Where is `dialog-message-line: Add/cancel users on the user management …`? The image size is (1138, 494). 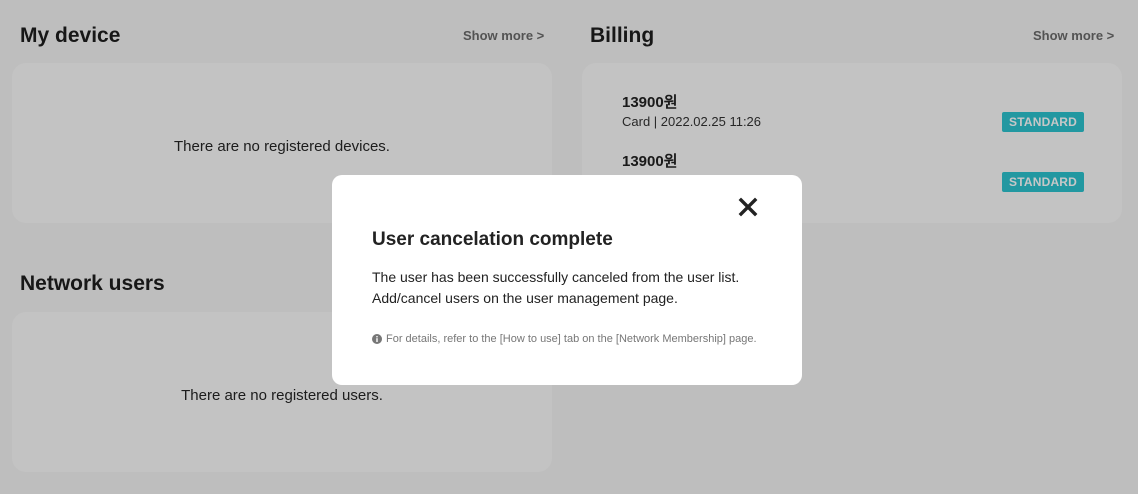
dialog-message-line: Add/cancel users on the user management … is located at coordinates (525, 298).